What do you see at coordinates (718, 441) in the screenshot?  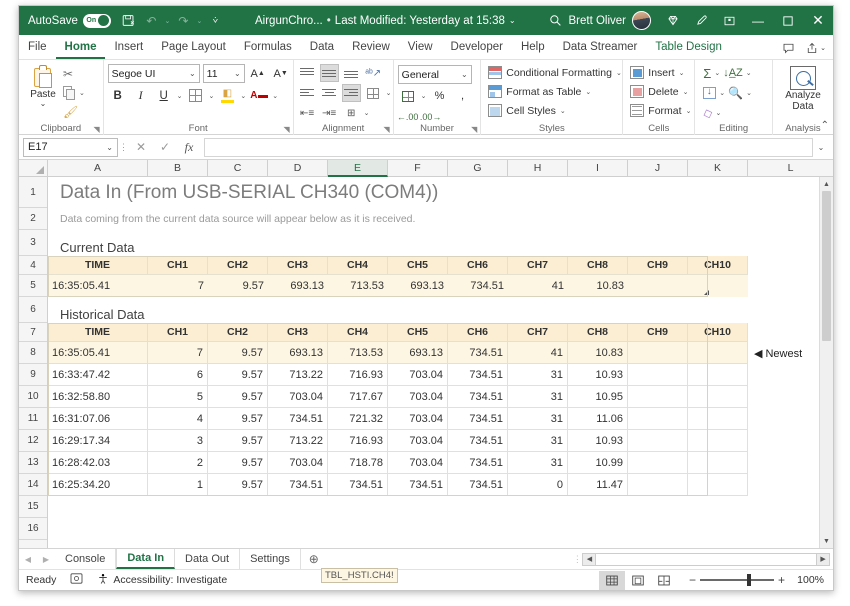 I see `hist-r5-ch10` at bounding box center [718, 441].